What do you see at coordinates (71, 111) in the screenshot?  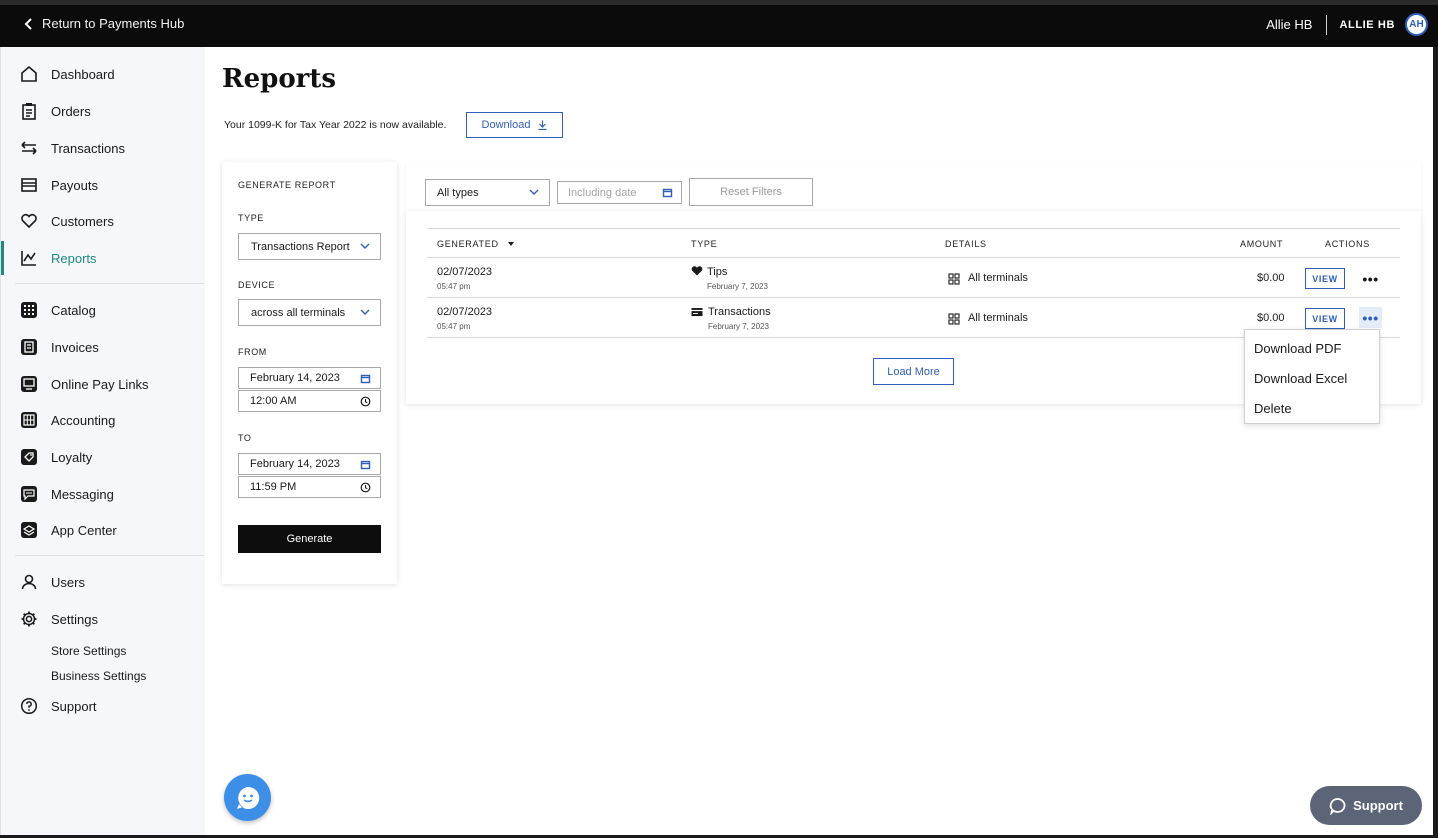 I see `sidebar-item-label: Orders` at bounding box center [71, 111].